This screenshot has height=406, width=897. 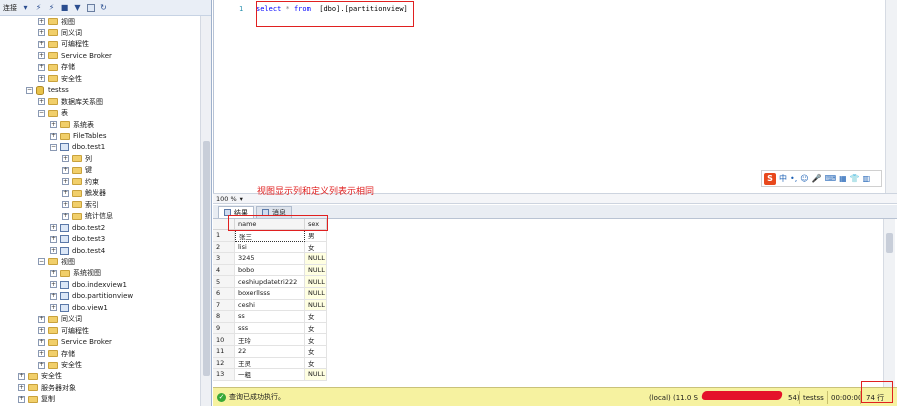 I want to click on tree-node: + dbo.indexview1, so click(x=88, y=284).